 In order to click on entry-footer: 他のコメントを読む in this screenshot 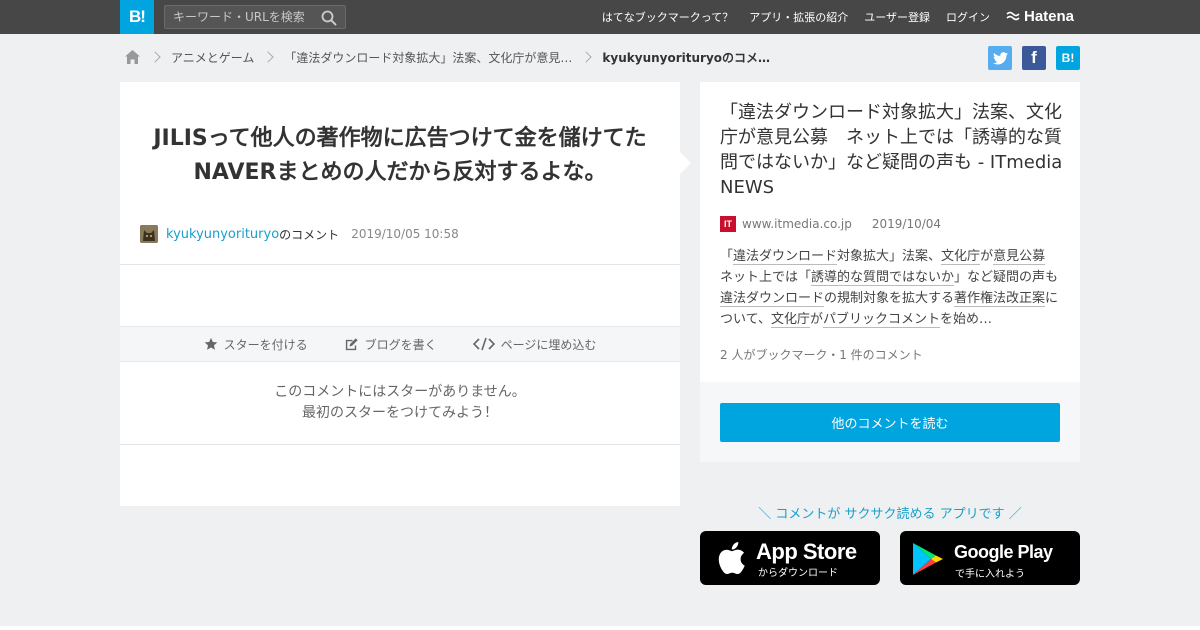, I will do `click(890, 422)`.